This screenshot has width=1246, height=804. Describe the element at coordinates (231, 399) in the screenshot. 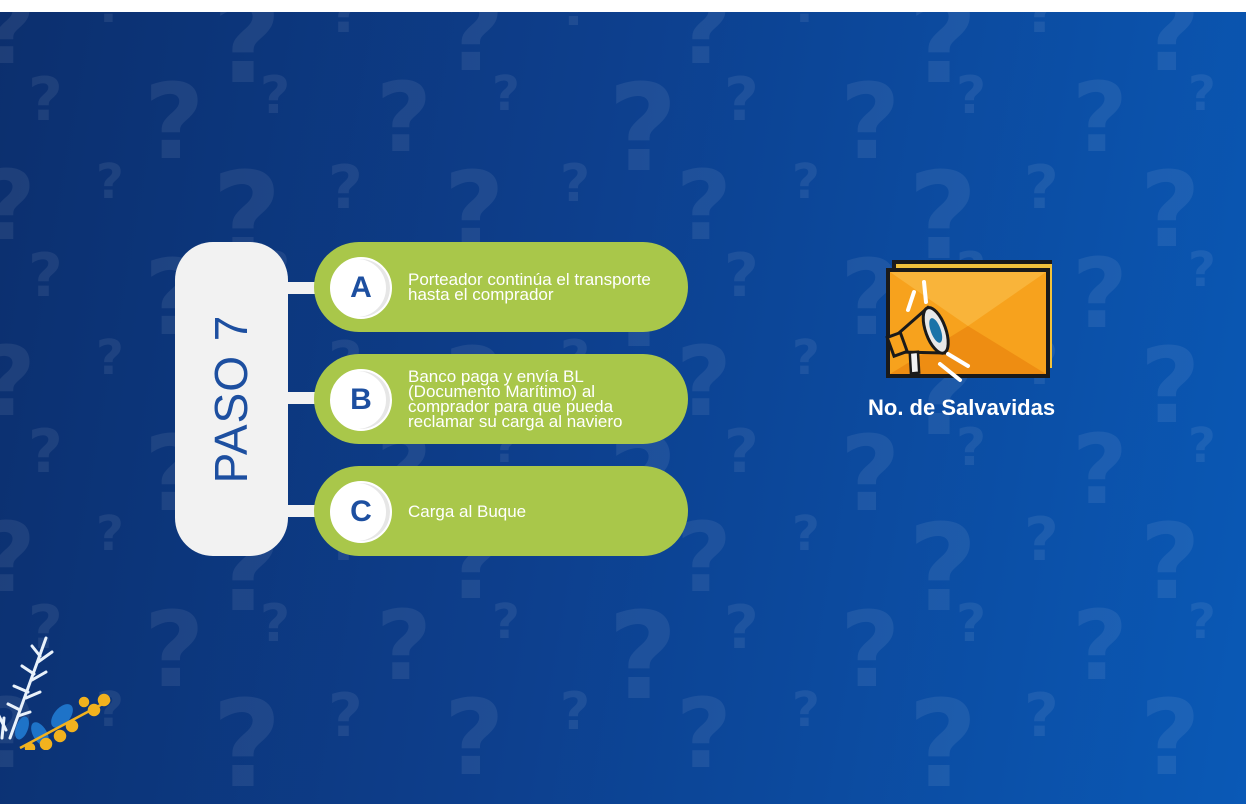

I see `step-title: PASO 7` at that location.